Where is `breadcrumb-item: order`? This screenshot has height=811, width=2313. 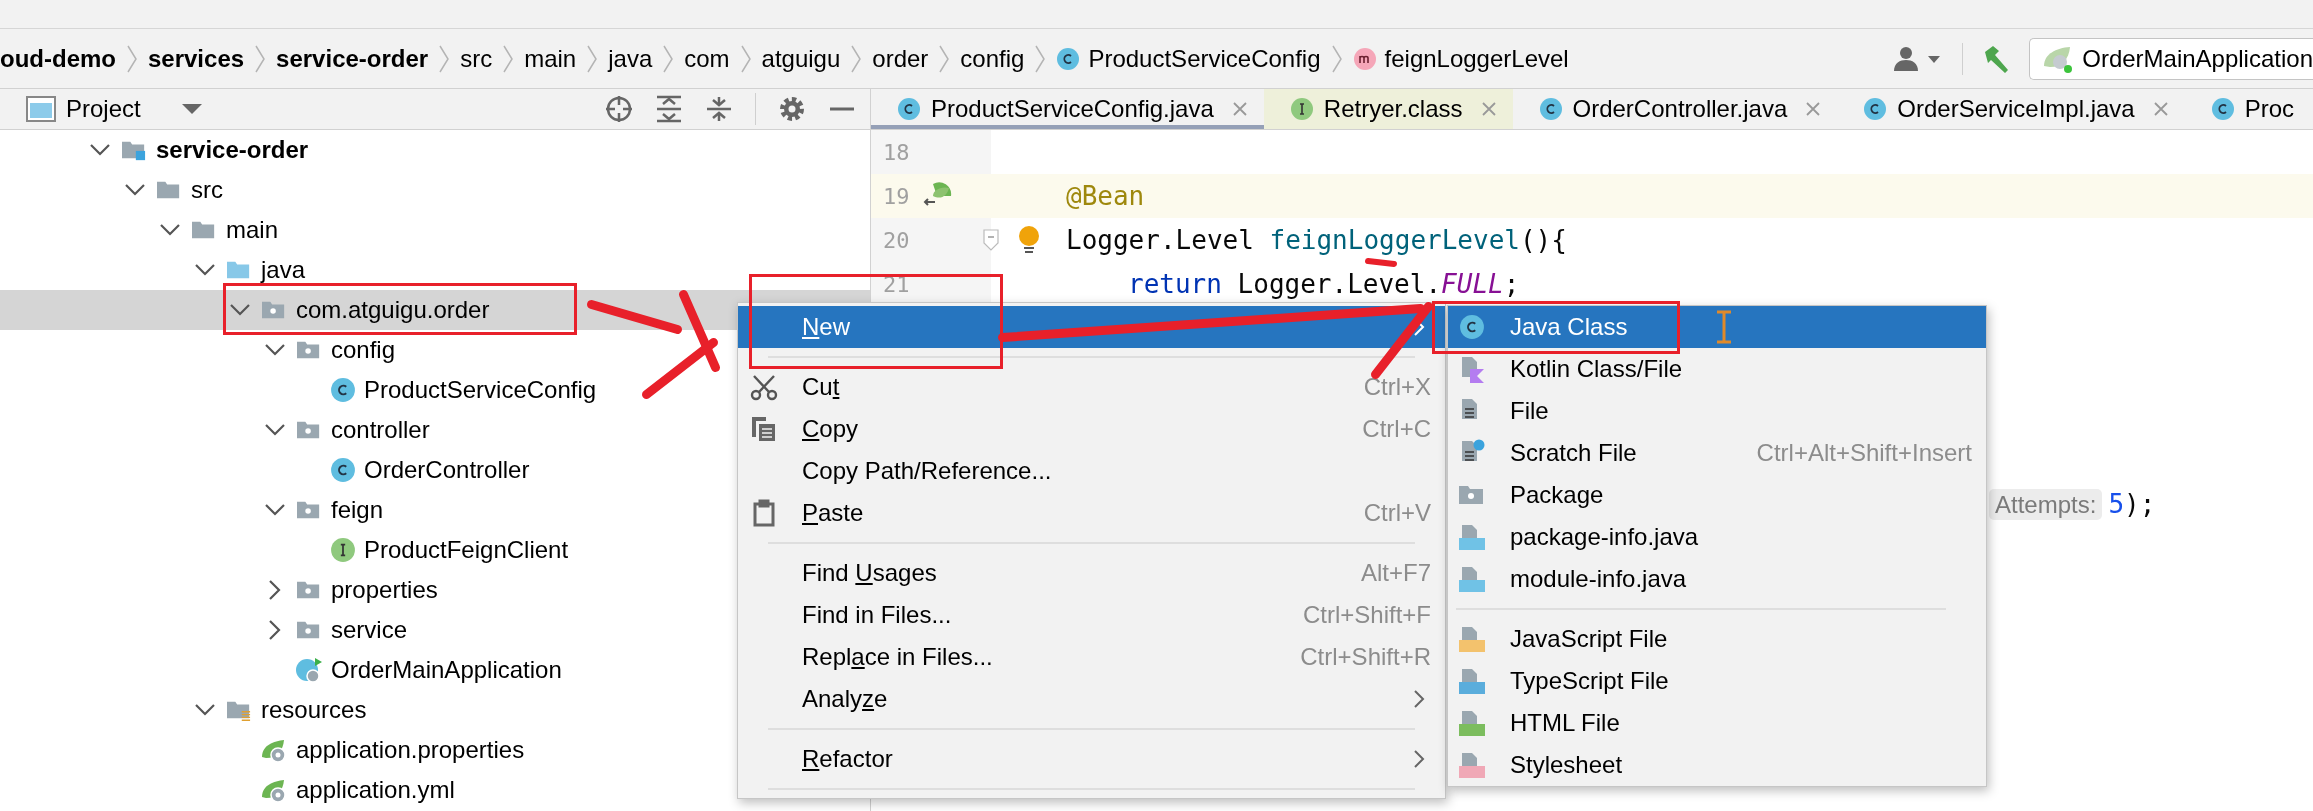 breadcrumb-item: order is located at coordinates (900, 58).